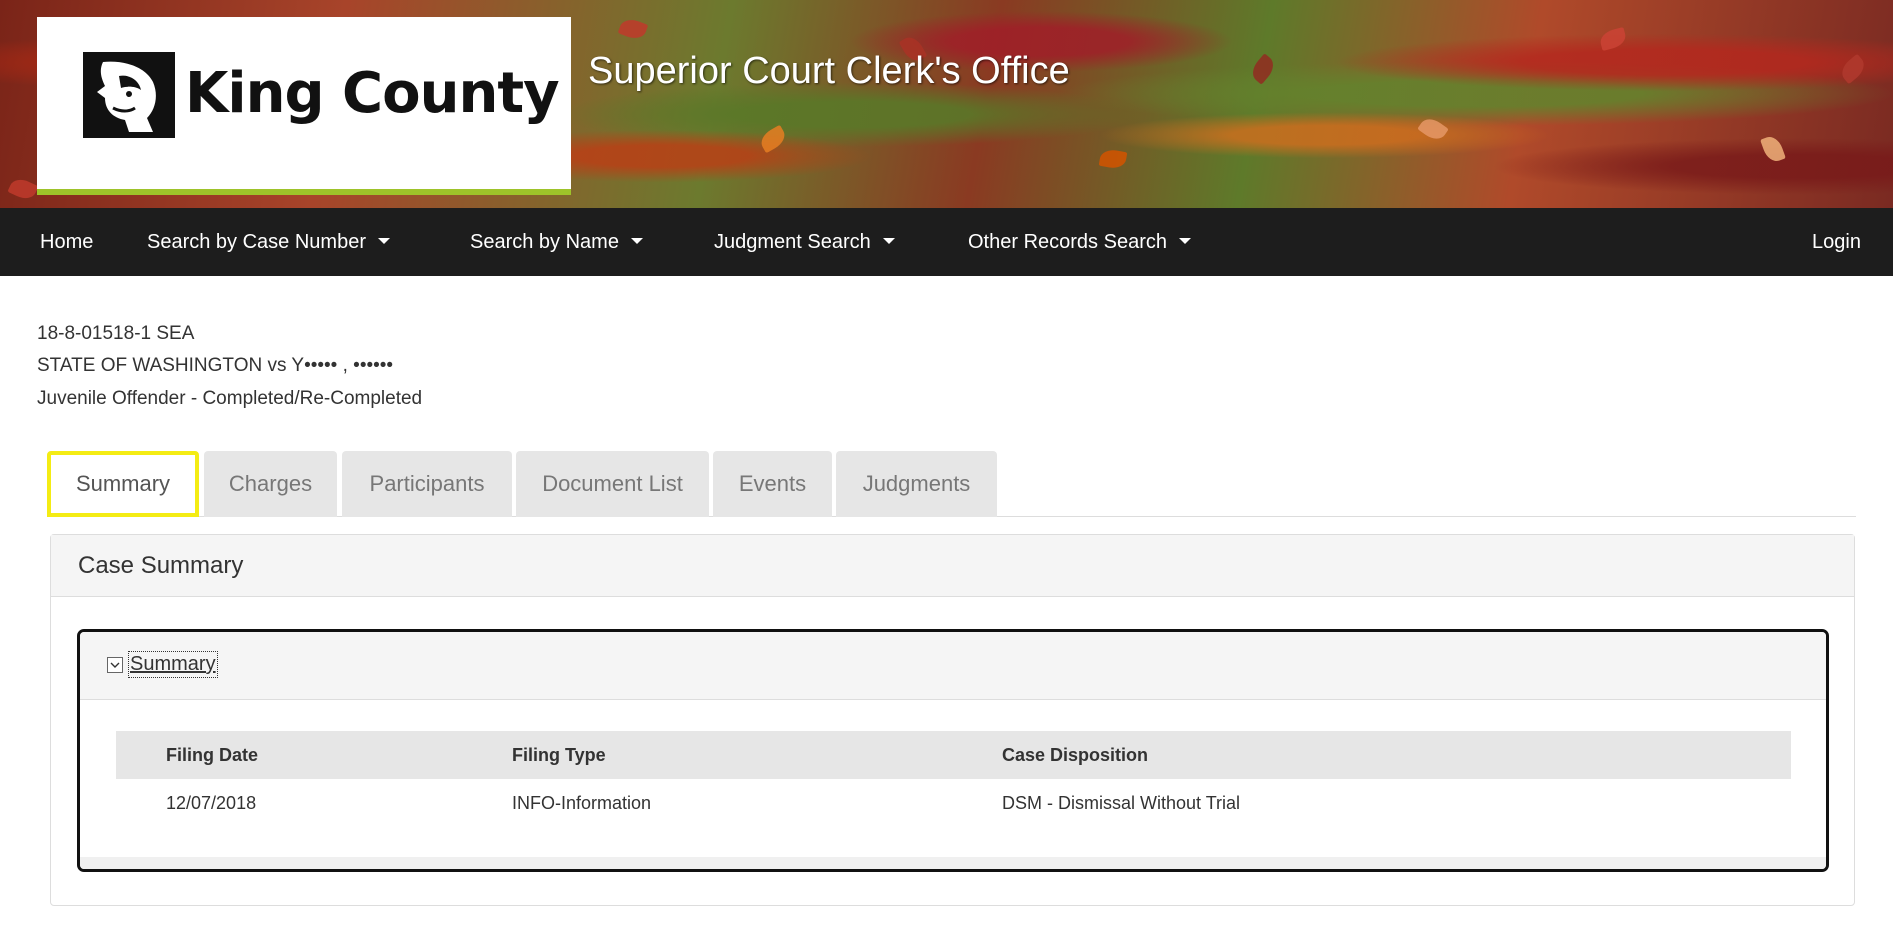 This screenshot has height=930, width=1893. I want to click on cell-filing-date: 12/07/2018, so click(211, 803).